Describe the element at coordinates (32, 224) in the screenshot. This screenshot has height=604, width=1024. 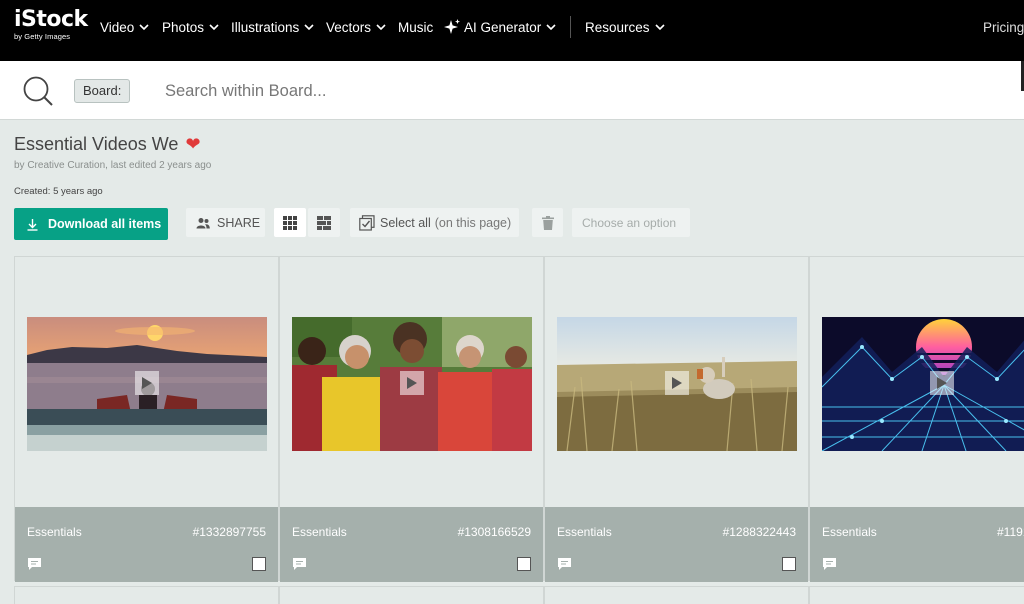
I see `download-icon` at that location.